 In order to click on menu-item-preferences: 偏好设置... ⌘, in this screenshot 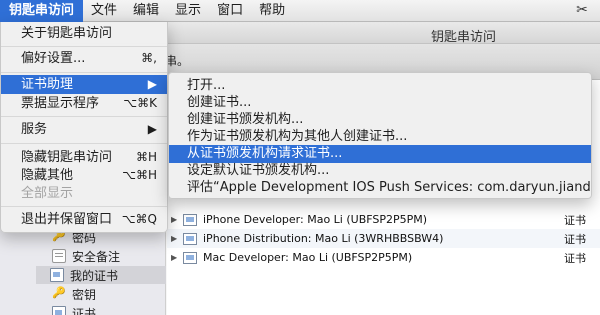, I will do `click(84, 58)`.